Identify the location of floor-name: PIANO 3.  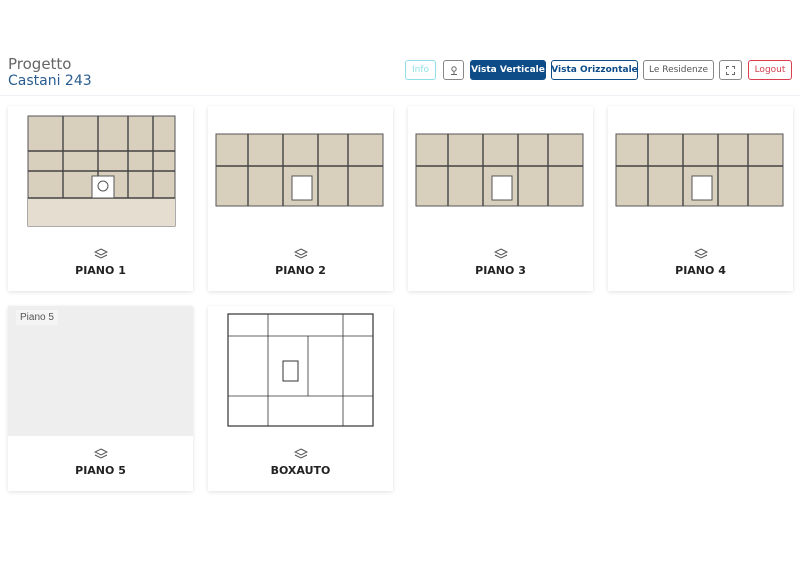
(500, 270).